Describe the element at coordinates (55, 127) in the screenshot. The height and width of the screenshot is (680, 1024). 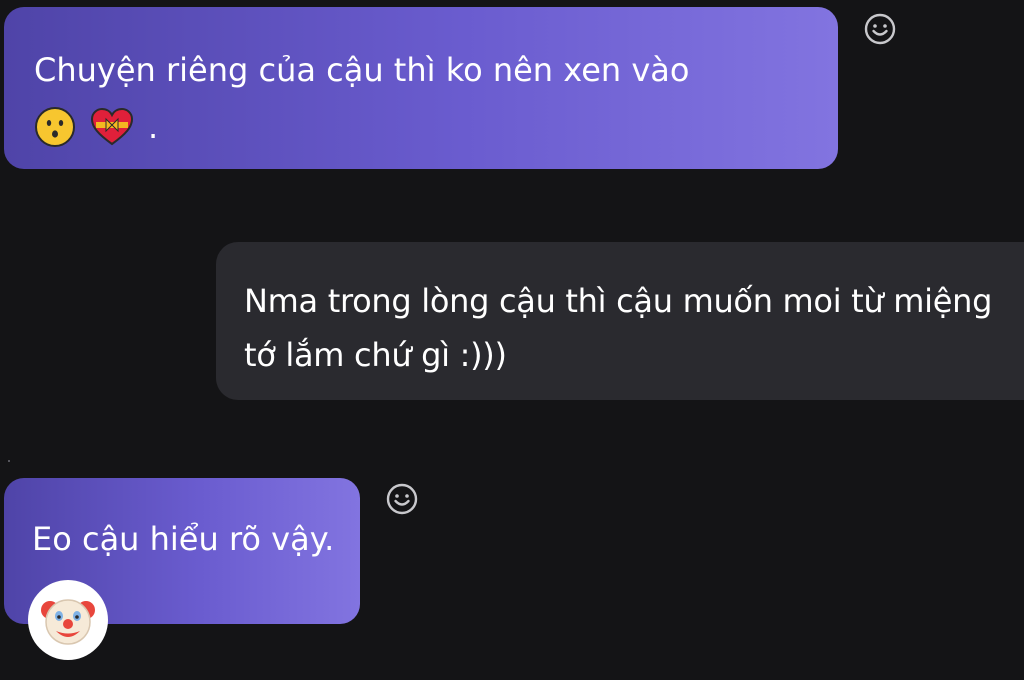
I see `hushed-face-emoji` at that location.